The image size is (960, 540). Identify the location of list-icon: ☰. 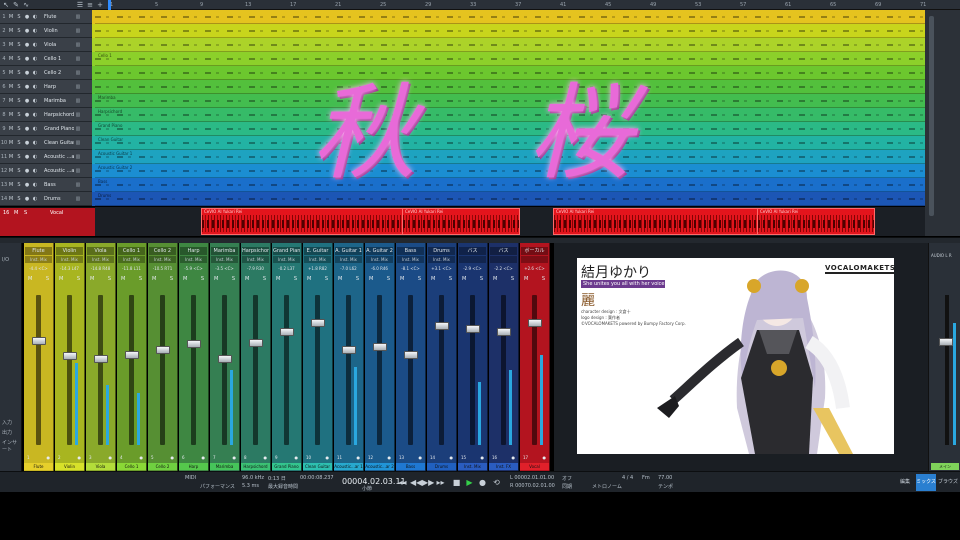
(80, 5).